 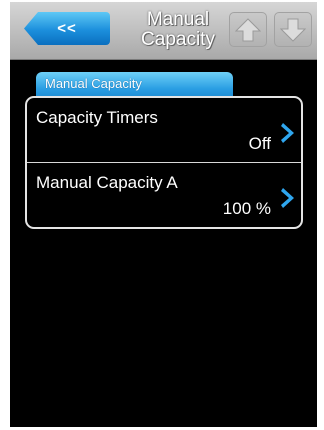 I want to click on menu-item-label: Capacity Timers, so click(x=97, y=117).